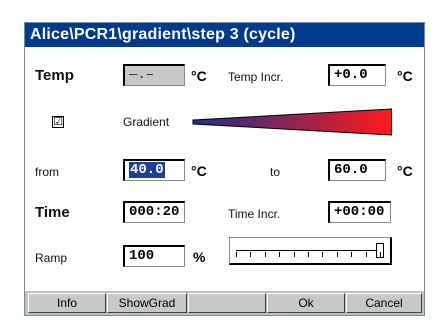 Image resolution: width=439 pixels, height=326 pixels. What do you see at coordinates (292, 122) in the screenshot?
I see `gradient-bar` at bounding box center [292, 122].